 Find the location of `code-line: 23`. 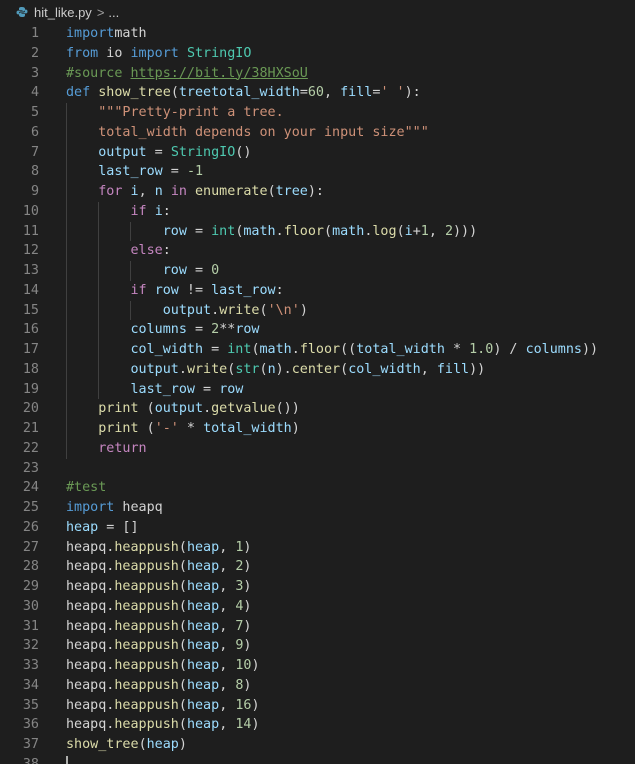

code-line: 23 is located at coordinates (317, 469).